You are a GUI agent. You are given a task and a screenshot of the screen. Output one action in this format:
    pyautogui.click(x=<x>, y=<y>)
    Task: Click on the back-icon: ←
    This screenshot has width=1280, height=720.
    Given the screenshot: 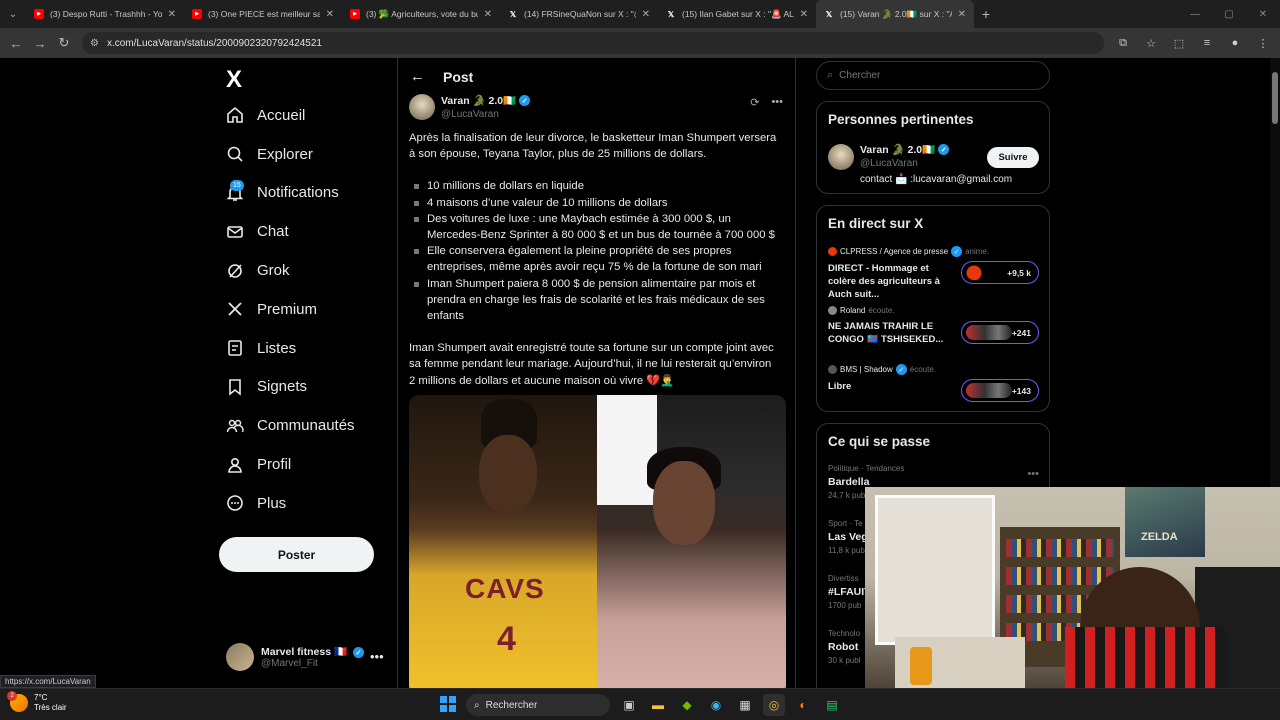 What is the action you would take?
    pyautogui.click(x=16, y=43)
    